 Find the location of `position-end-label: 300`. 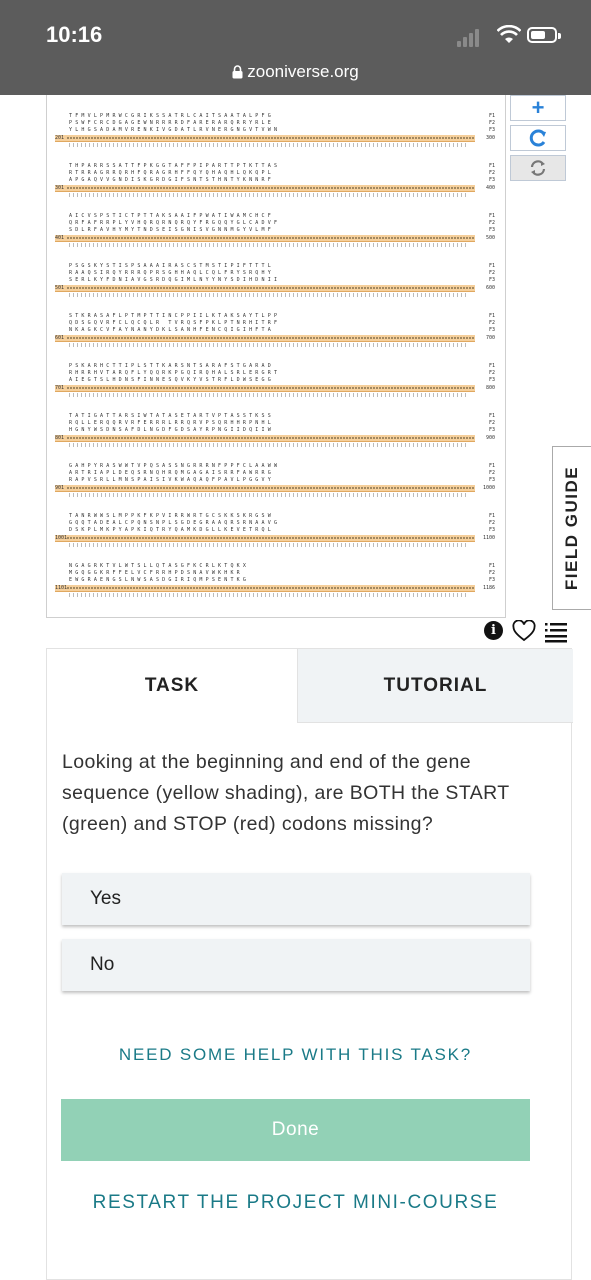

position-end-label: 300 is located at coordinates (490, 138).